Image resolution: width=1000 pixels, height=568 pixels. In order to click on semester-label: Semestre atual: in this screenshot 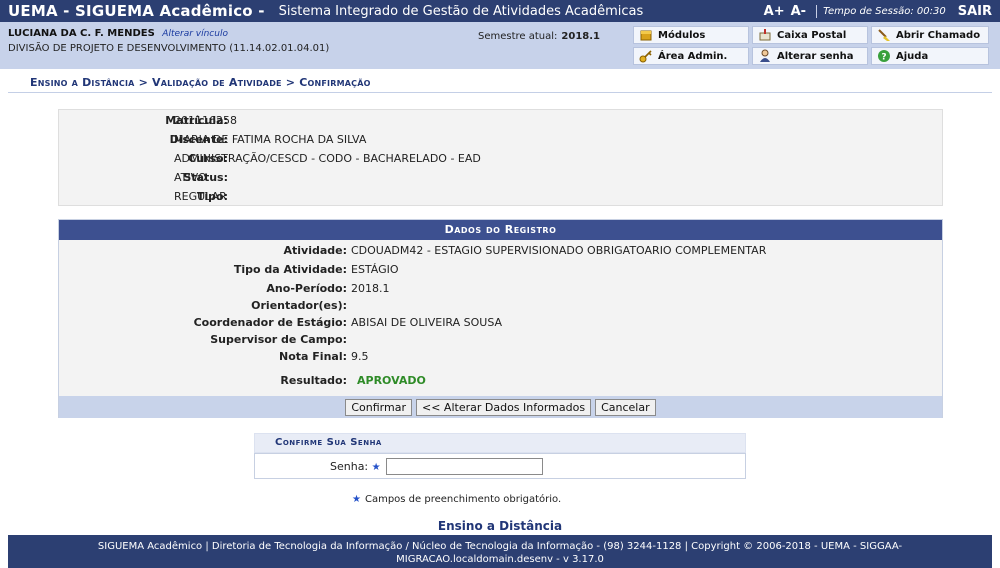, I will do `click(518, 36)`.